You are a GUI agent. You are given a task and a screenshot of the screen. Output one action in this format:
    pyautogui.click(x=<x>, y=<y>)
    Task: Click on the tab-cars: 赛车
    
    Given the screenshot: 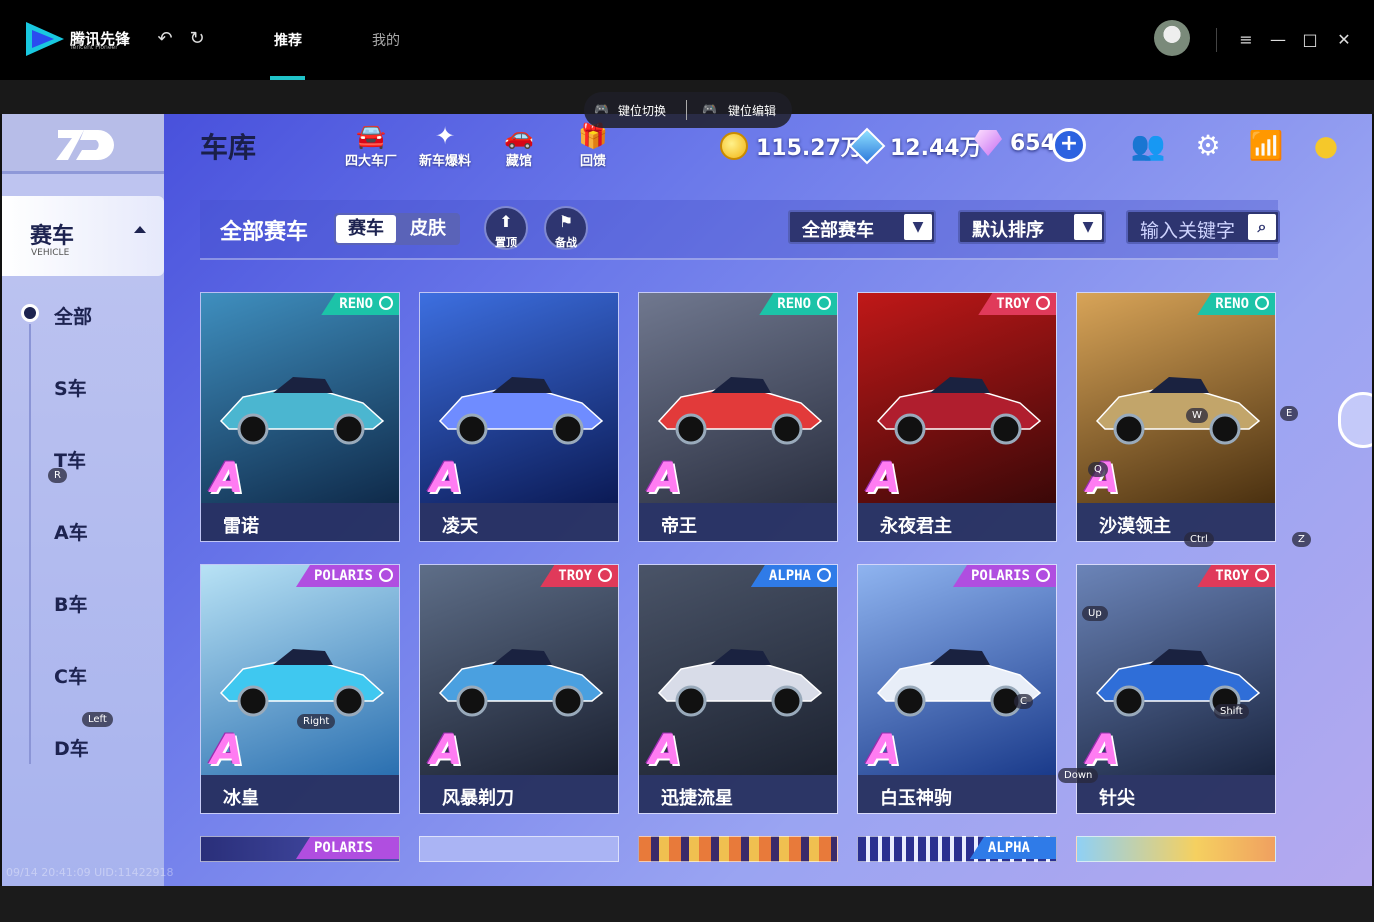 What is the action you would take?
    pyautogui.click(x=366, y=229)
    